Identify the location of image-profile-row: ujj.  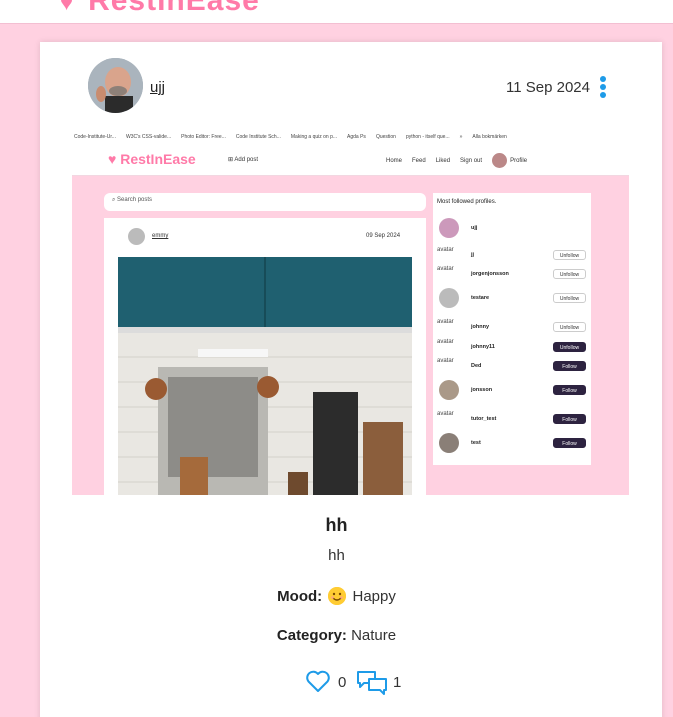
(512, 228).